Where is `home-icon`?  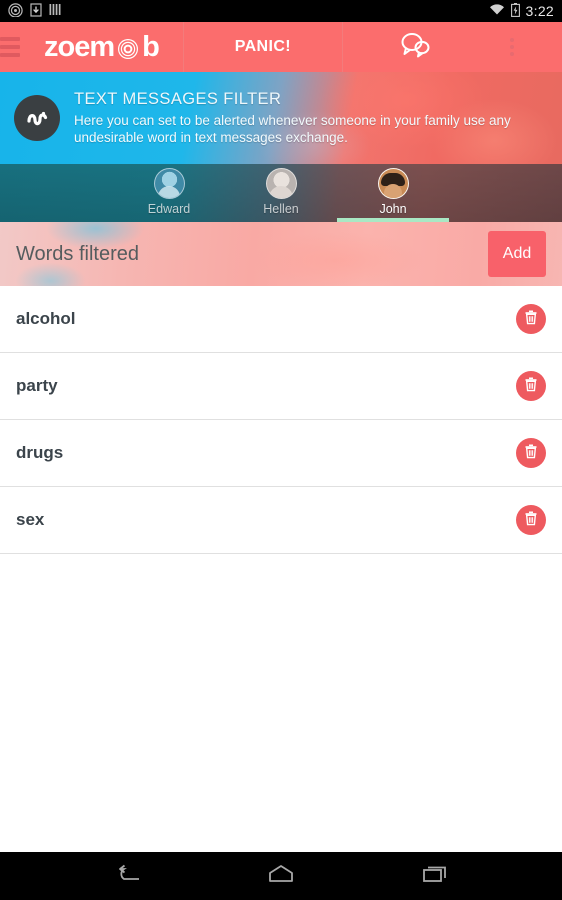 home-icon is located at coordinates (281, 876).